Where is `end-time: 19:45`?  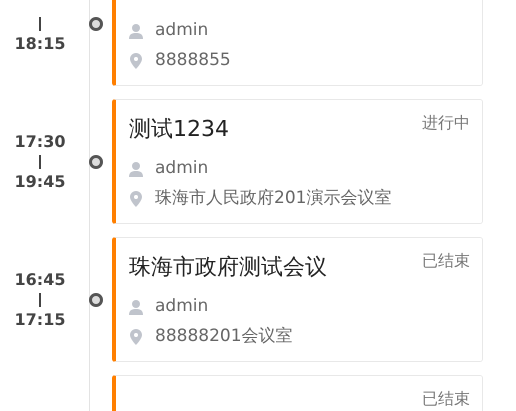 end-time: 19:45 is located at coordinates (40, 182).